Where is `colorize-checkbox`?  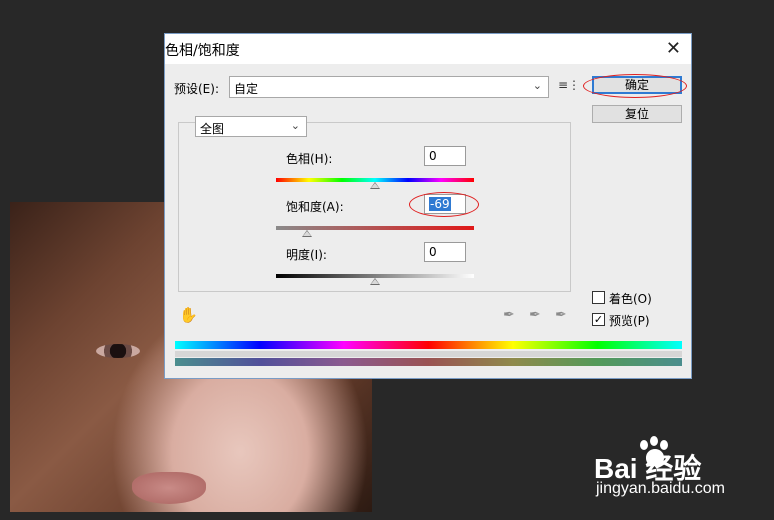
colorize-checkbox is located at coordinates (598, 297).